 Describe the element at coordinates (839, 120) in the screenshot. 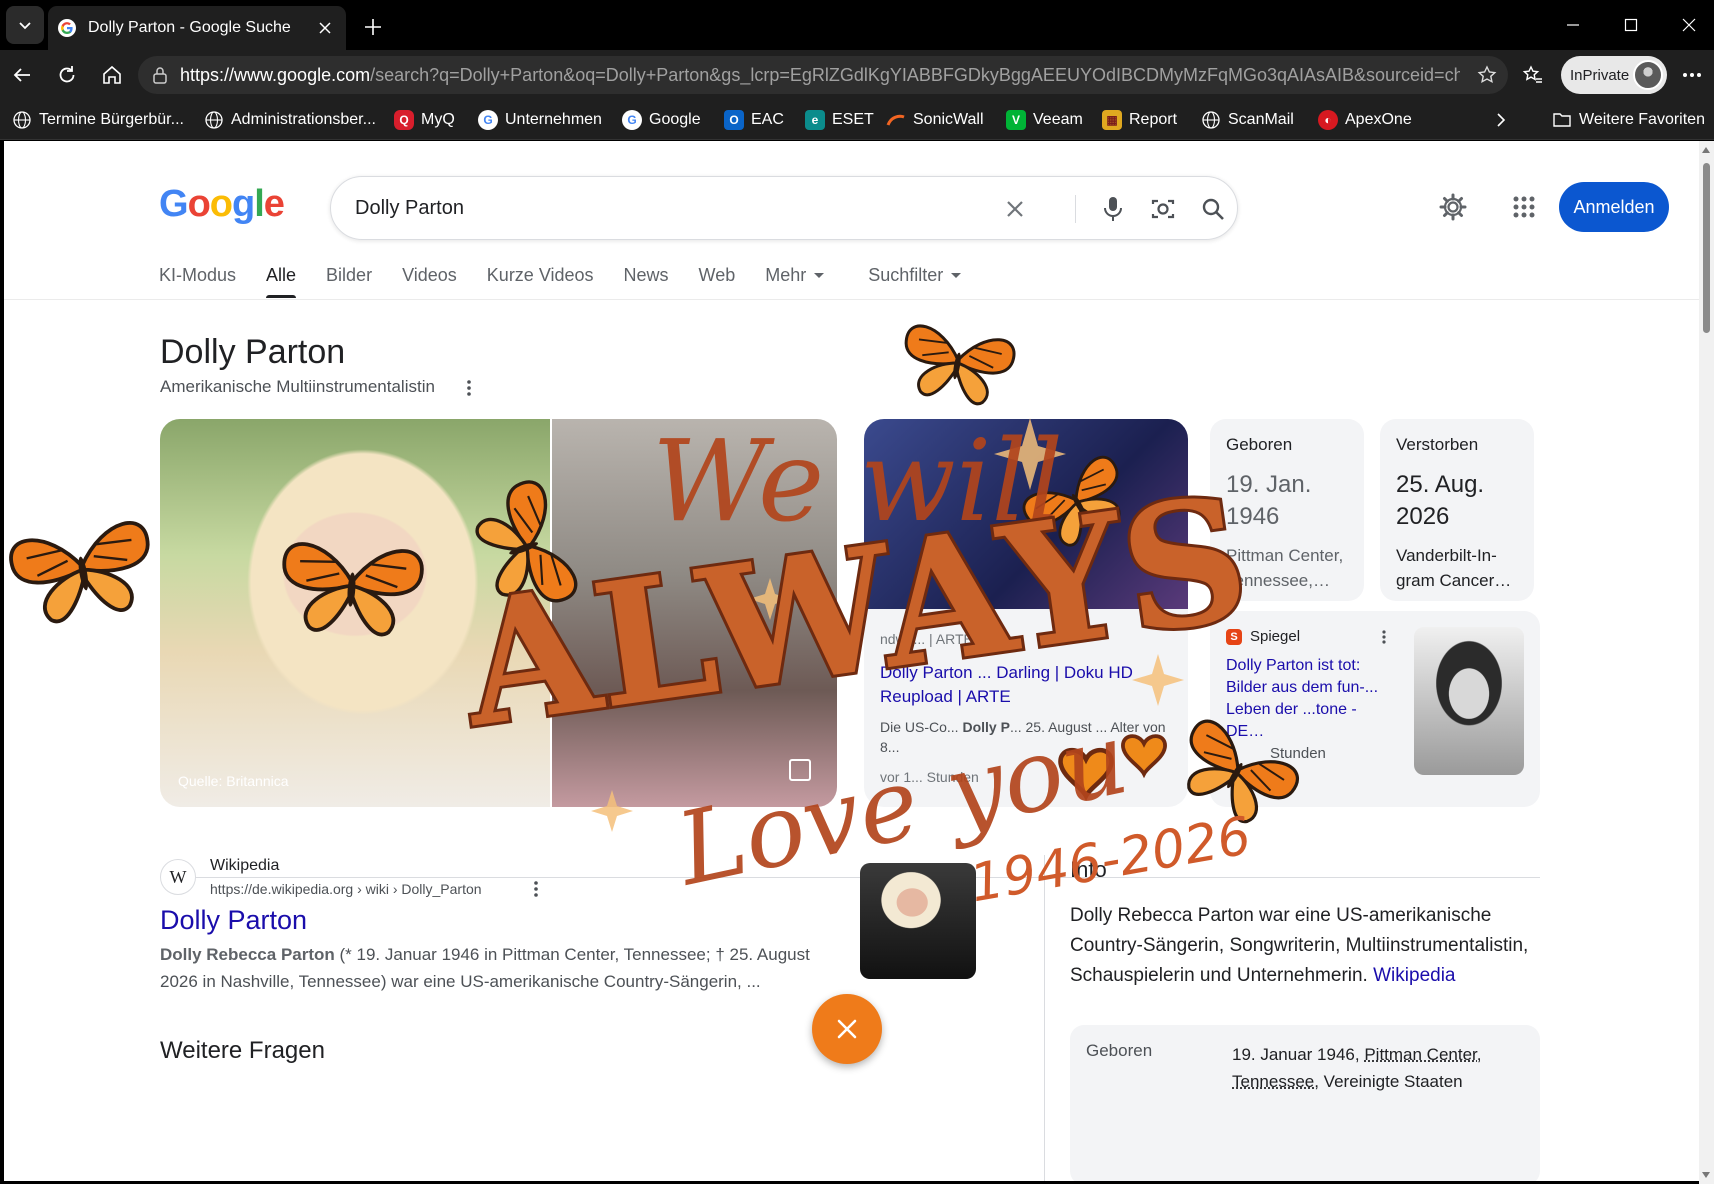

I see `bookmark-eset: e ESET` at that location.